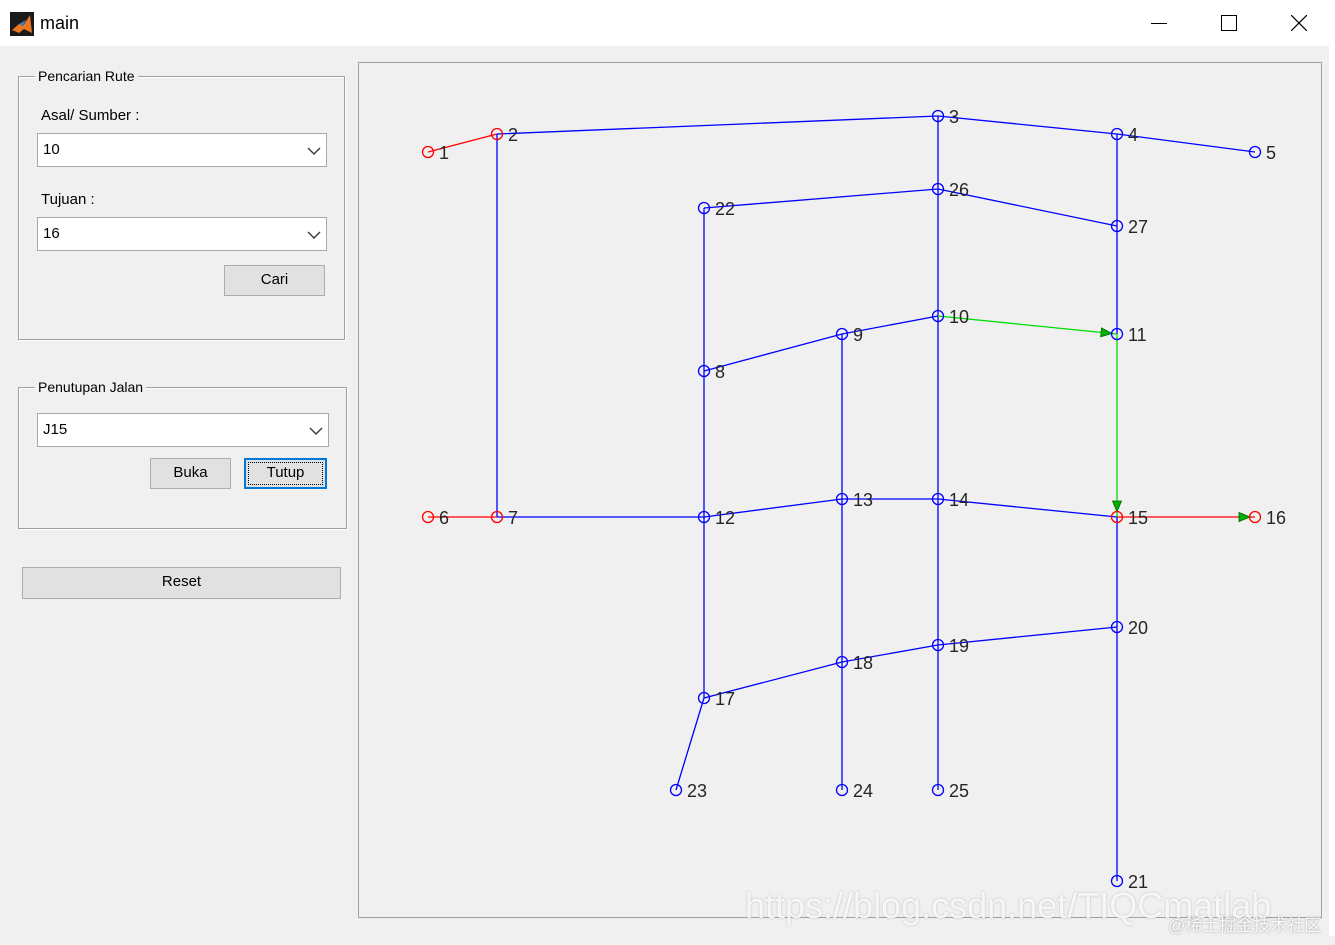 This screenshot has height=945, width=1335. I want to click on road-select: J15, so click(183, 430).